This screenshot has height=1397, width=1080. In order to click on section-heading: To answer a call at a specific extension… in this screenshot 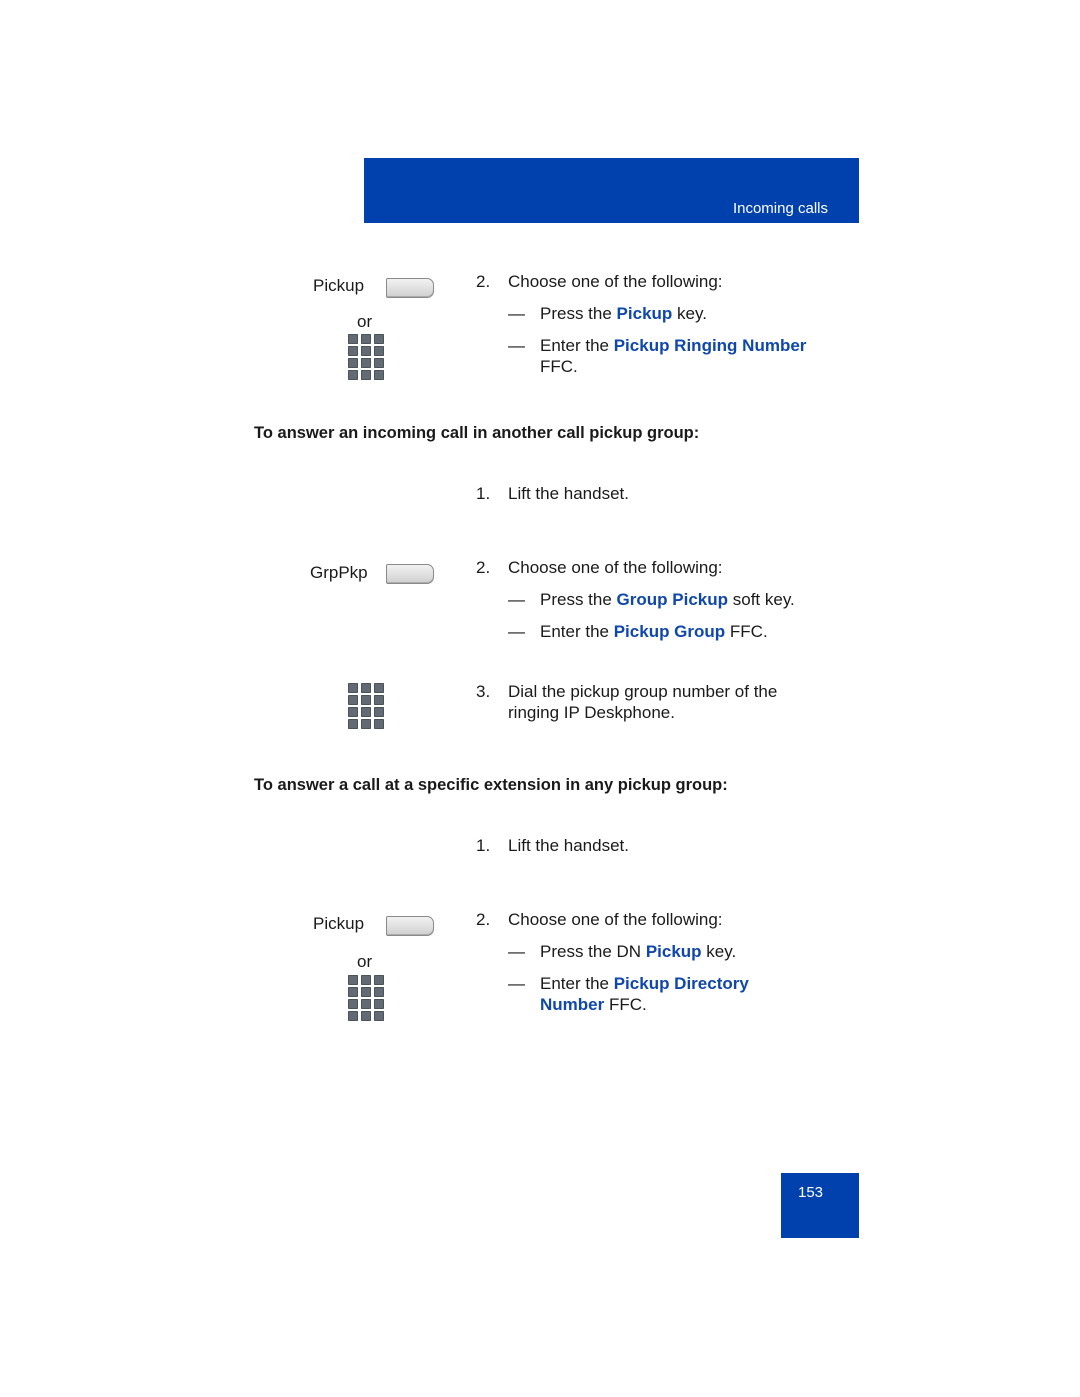, I will do `click(491, 785)`.